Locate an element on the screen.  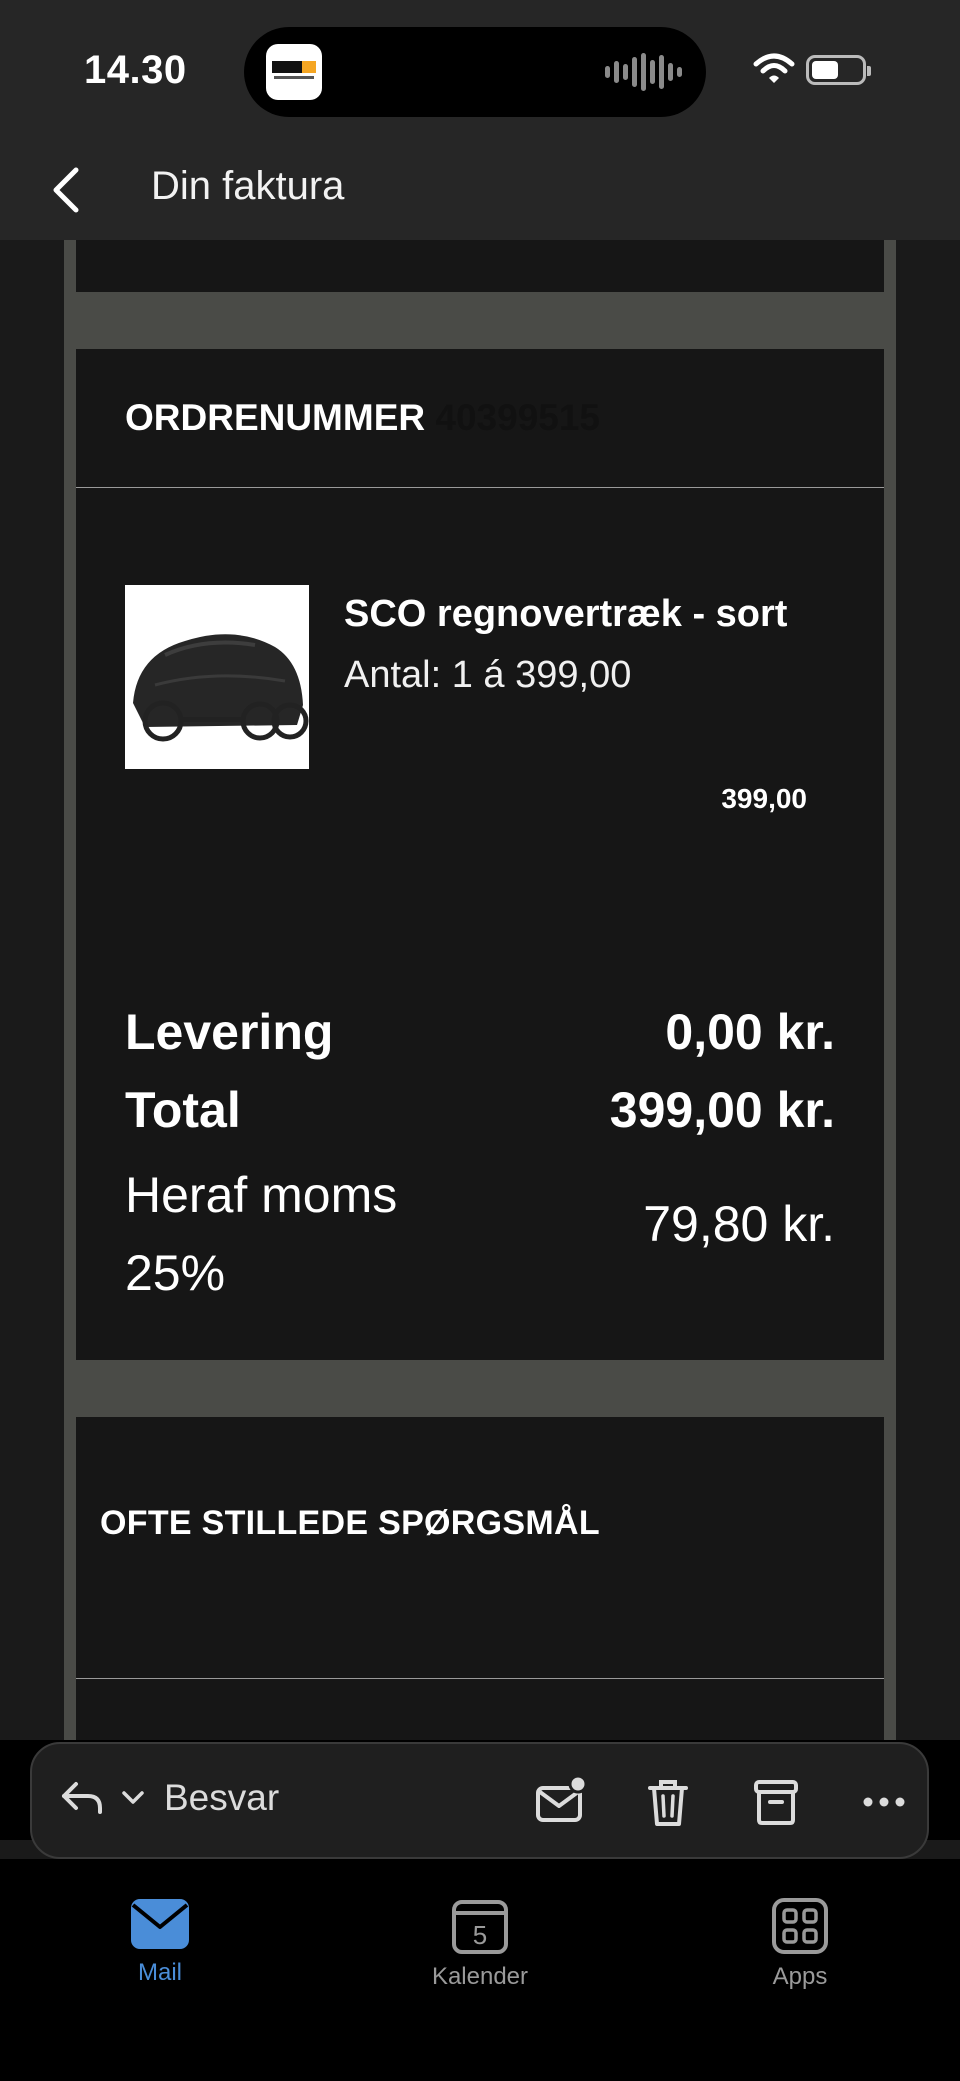
tab-calendar: 5 Kalender is located at coordinates (480, 1952).